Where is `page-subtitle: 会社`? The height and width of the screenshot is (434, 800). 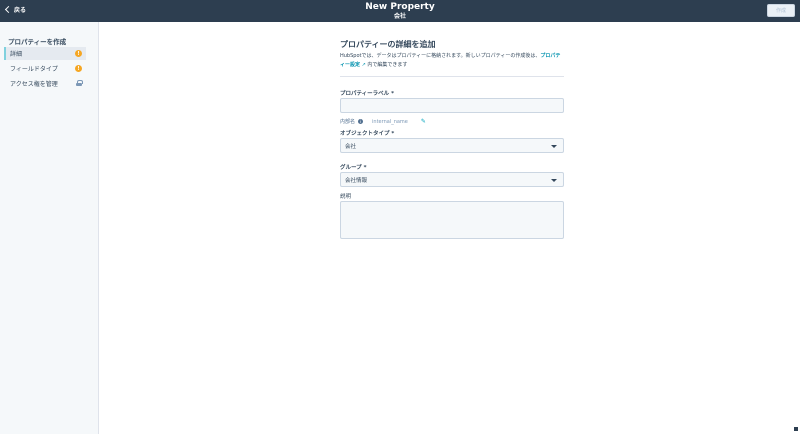 page-subtitle: 会社 is located at coordinates (399, 16).